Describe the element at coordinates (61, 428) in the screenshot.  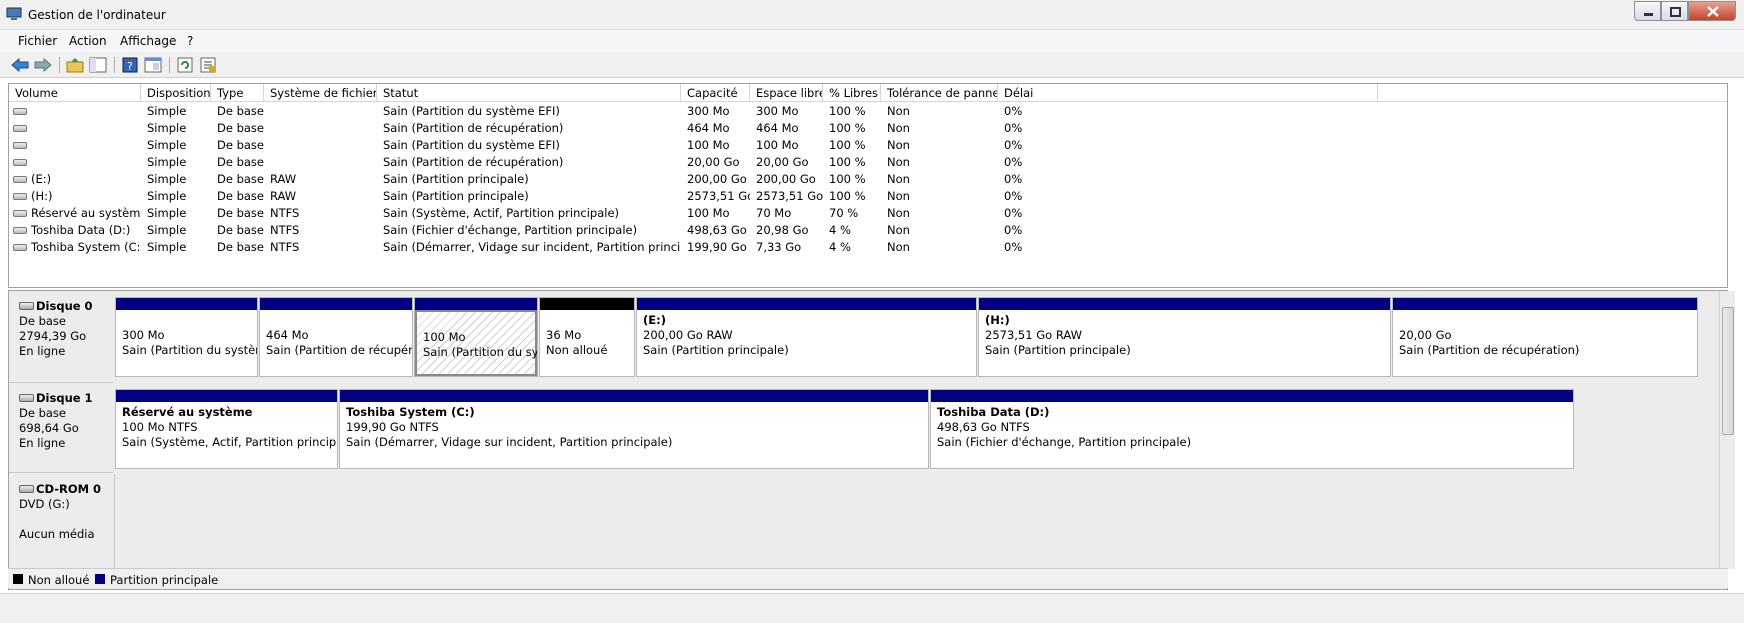
I see `disk-1-label: Disque 1 De base 698,64 Go En ligne` at that location.